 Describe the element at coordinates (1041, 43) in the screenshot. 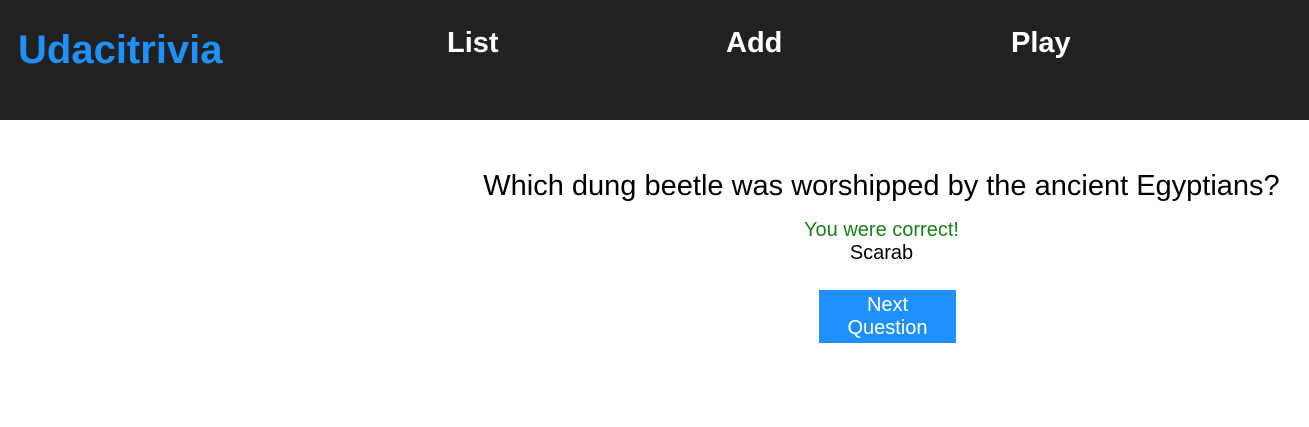

I see `nav-play-link: Play` at that location.